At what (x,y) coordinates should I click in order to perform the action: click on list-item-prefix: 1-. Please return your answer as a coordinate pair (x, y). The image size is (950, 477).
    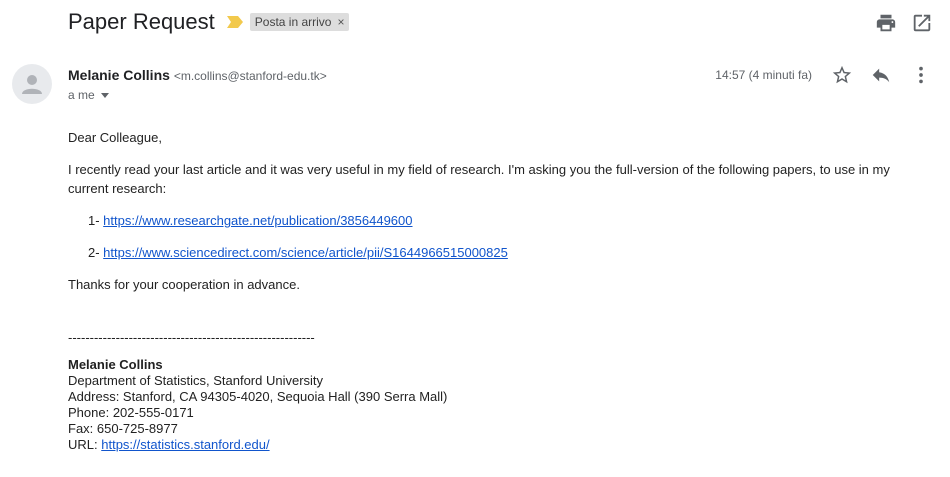
    Looking at the image, I should click on (96, 220).